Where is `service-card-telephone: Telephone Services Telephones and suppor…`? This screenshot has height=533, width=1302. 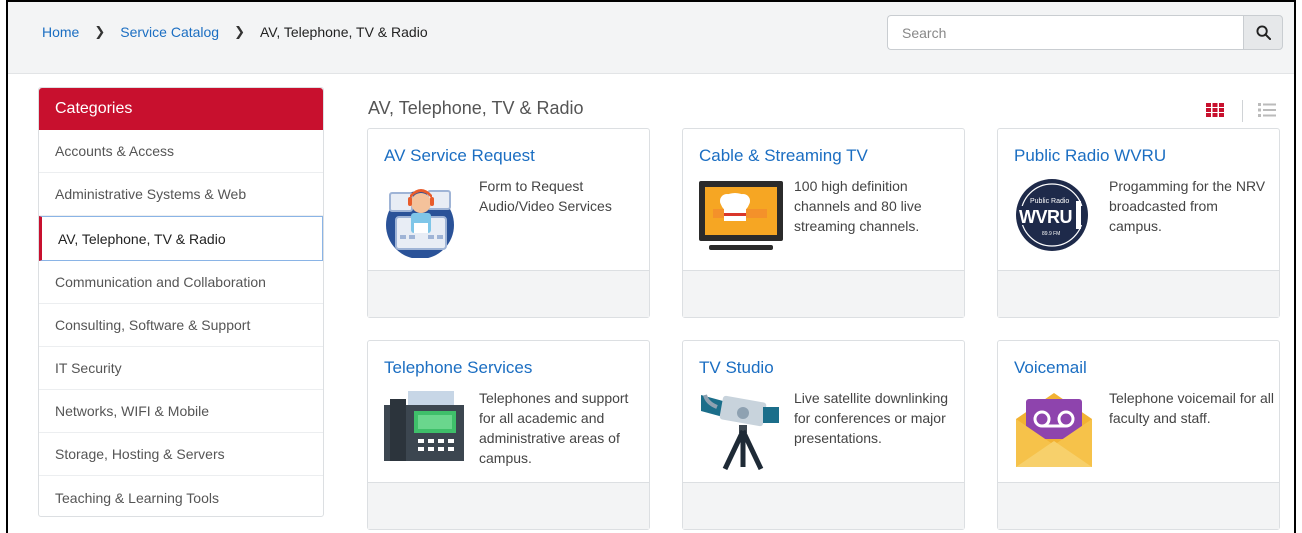
service-card-telephone: Telephone Services Telephones and suppor… is located at coordinates (508, 435).